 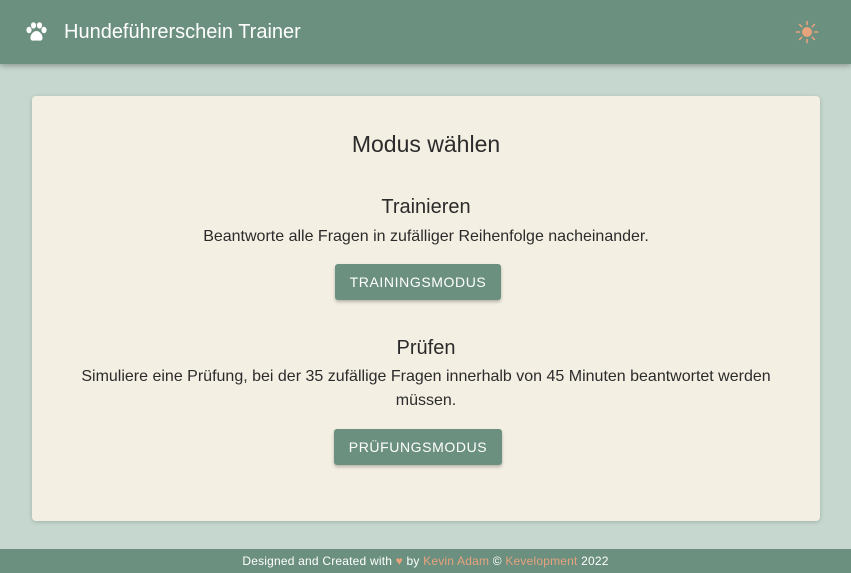 What do you see at coordinates (497, 561) in the screenshot?
I see `copyright-symbol: ©` at bounding box center [497, 561].